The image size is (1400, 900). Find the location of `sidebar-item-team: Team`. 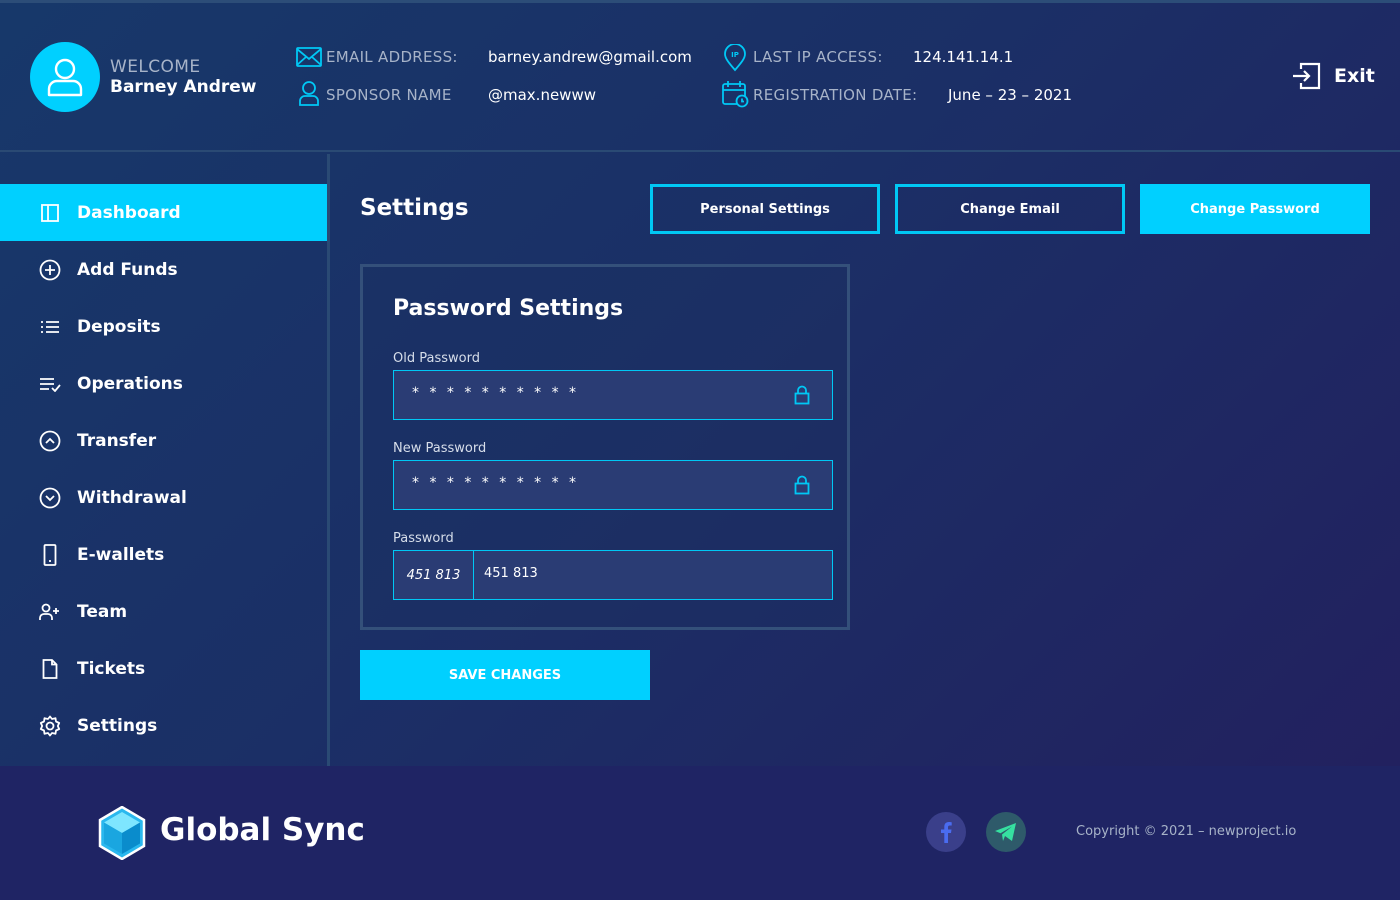

sidebar-item-team: Team is located at coordinates (163, 611).